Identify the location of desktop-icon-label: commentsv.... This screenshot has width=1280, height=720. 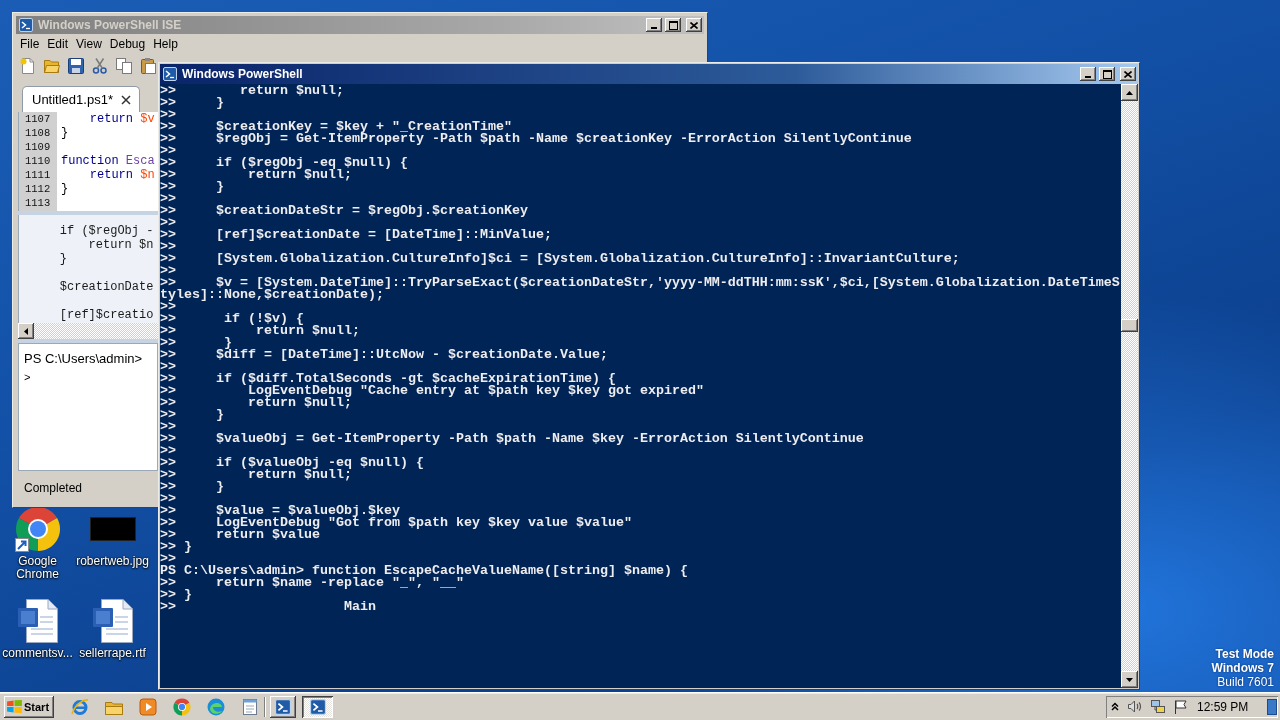
(37, 653).